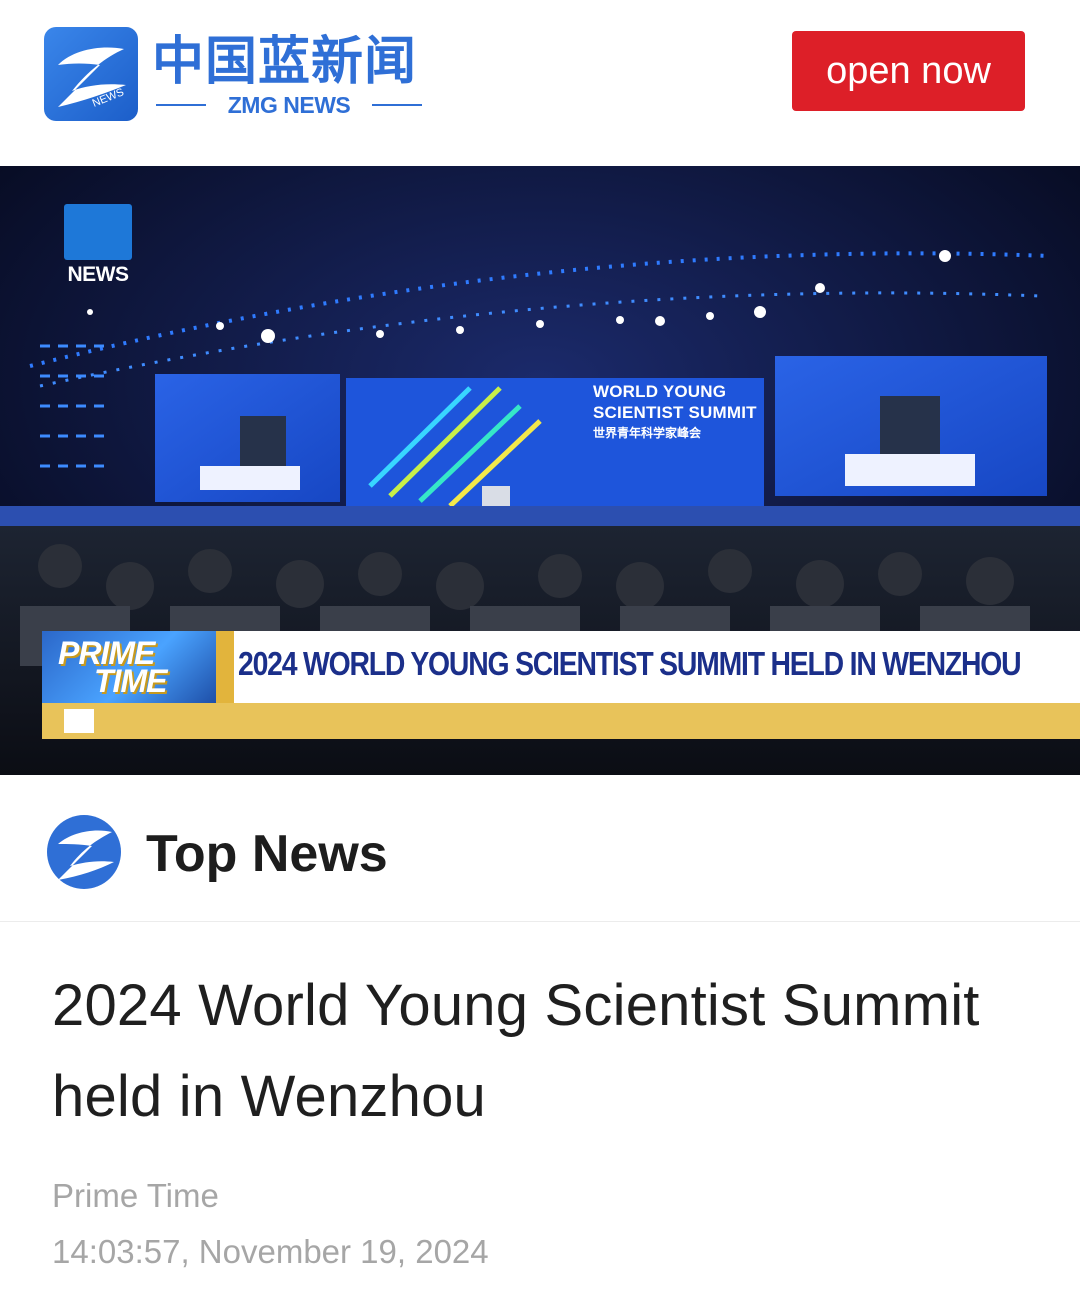  I want to click on article-timestamp: 14:03:57, November 19, 2024, so click(270, 1251).